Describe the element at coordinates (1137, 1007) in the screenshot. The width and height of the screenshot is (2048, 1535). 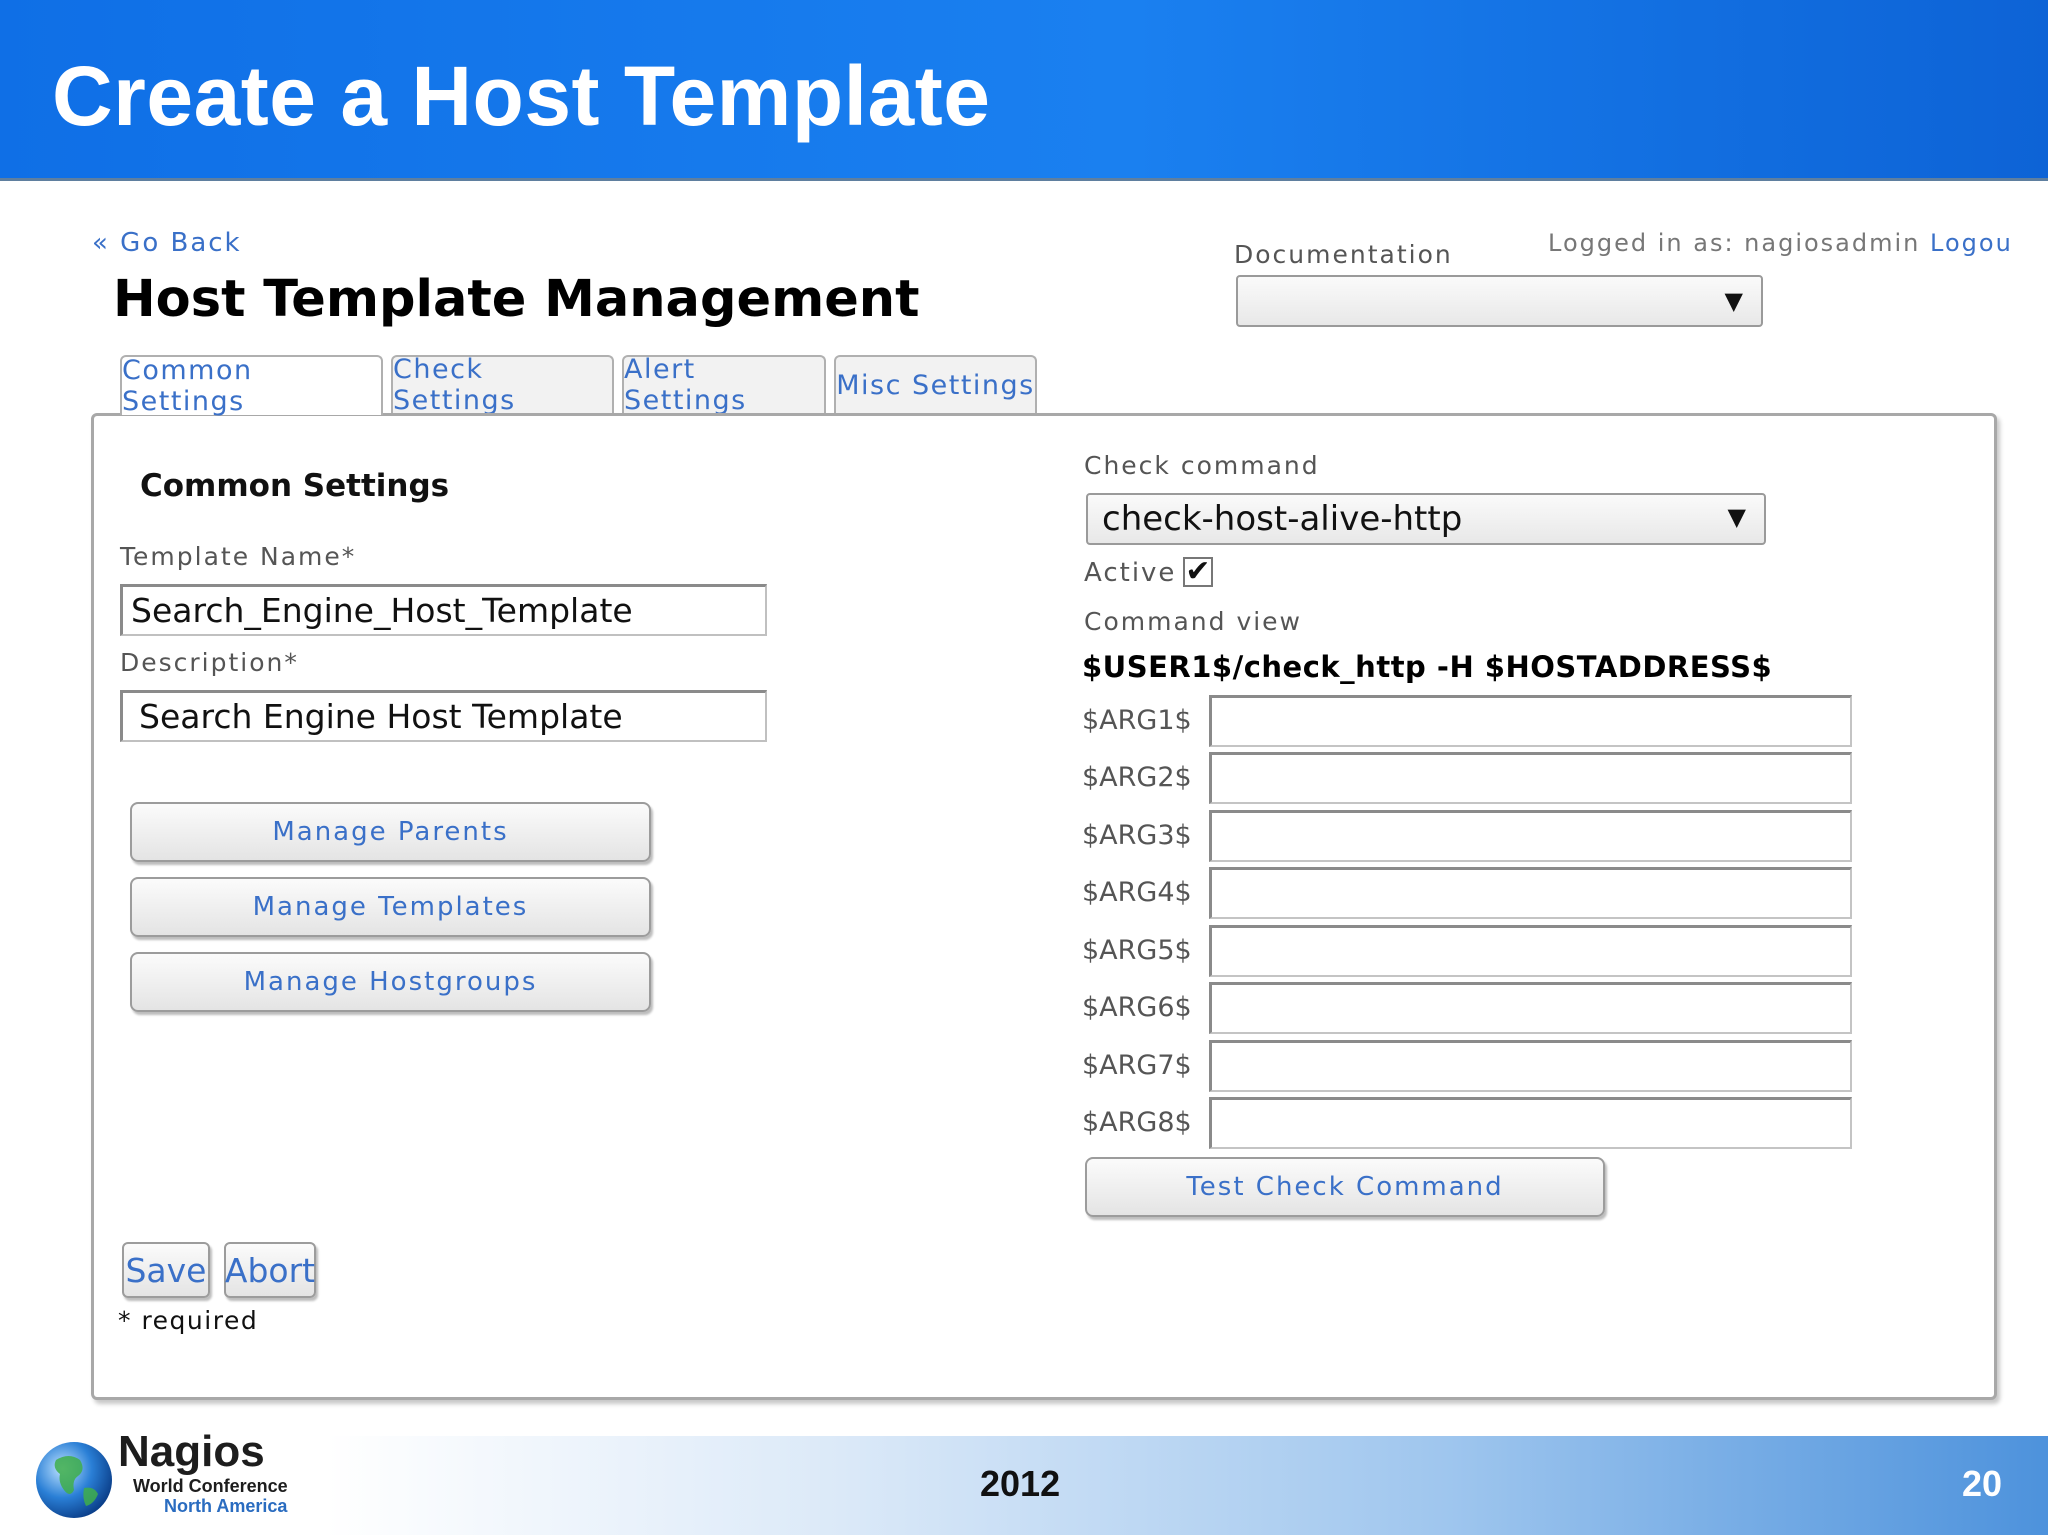
I see `arg-label: $ARG6$` at that location.